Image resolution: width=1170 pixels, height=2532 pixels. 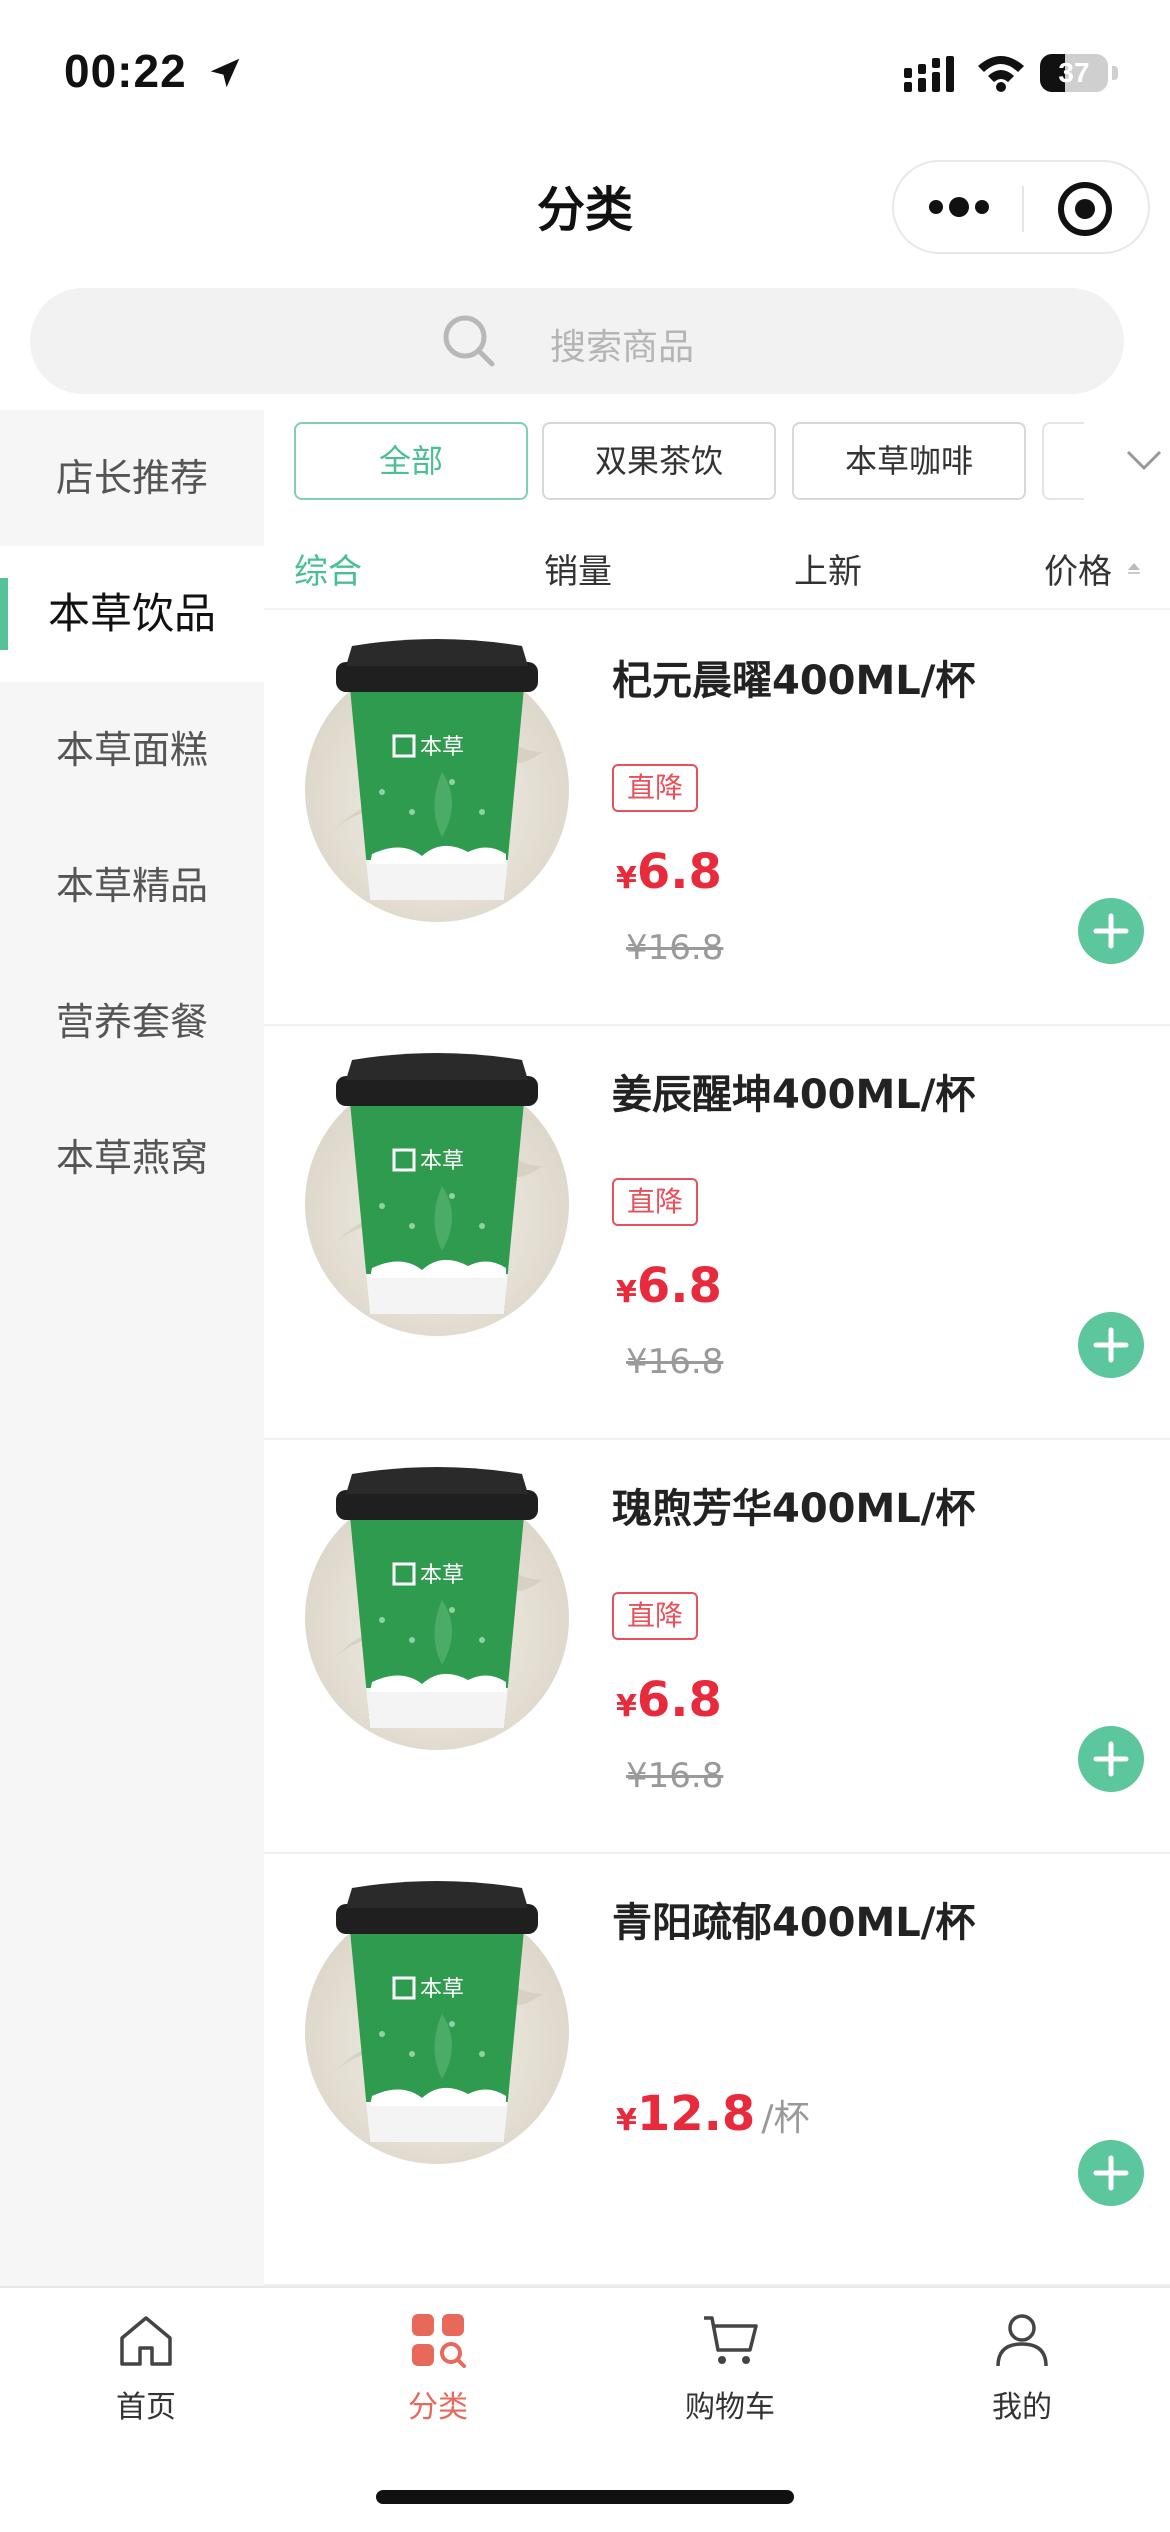 I want to click on sidebar-item-herbal-premium: 本草精品, so click(x=132, y=886).